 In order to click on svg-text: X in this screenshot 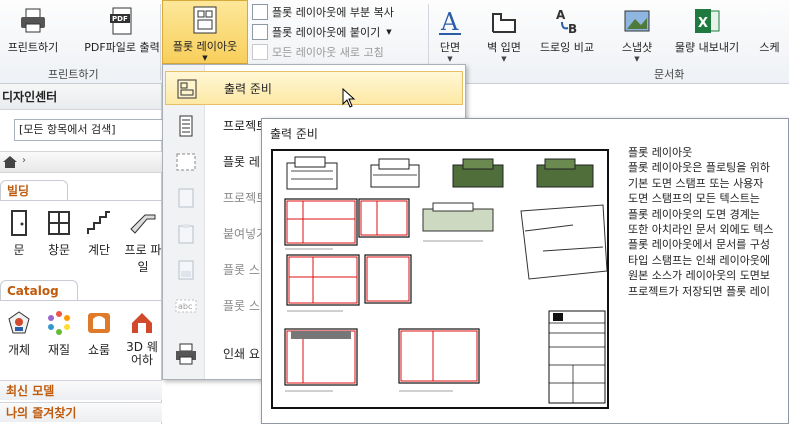, I will do `click(703, 23)`.